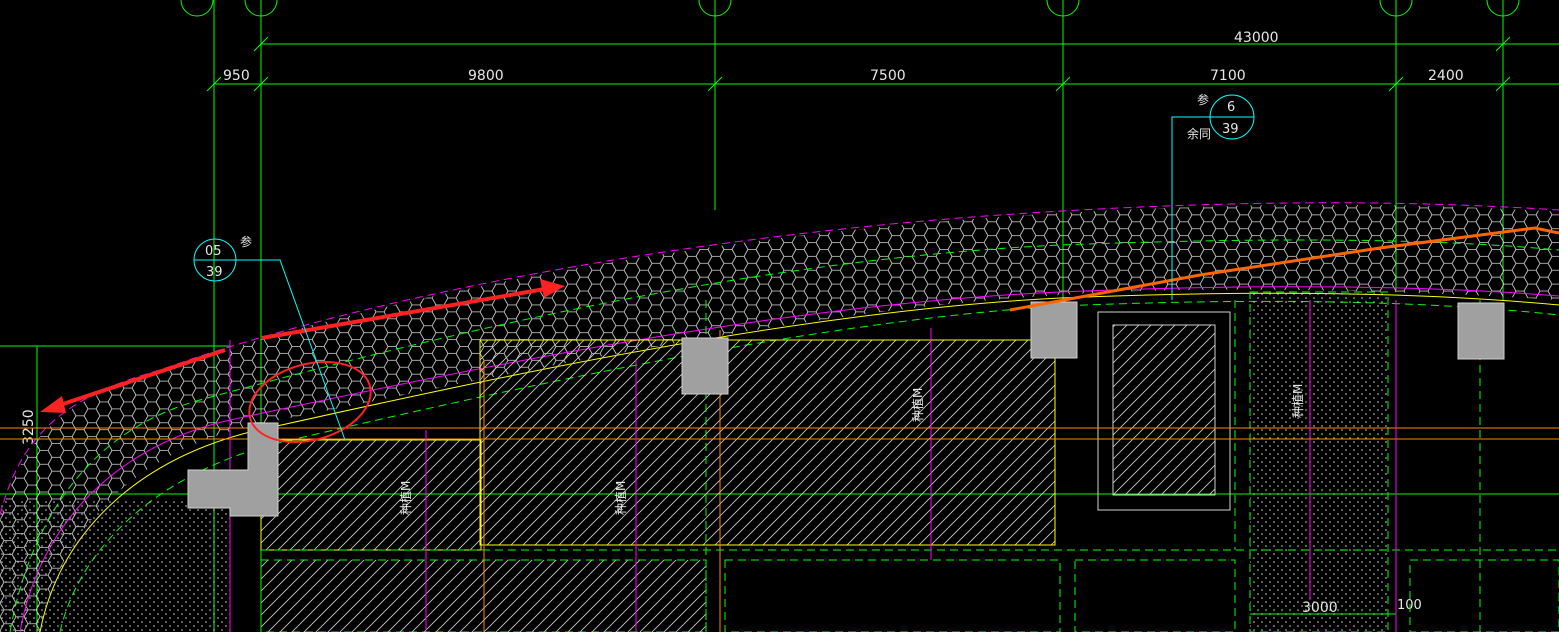 Image resolution: width=1559 pixels, height=632 pixels. What do you see at coordinates (1228, 76) in the screenshot?
I see `span-dimension-4: 7100` at bounding box center [1228, 76].